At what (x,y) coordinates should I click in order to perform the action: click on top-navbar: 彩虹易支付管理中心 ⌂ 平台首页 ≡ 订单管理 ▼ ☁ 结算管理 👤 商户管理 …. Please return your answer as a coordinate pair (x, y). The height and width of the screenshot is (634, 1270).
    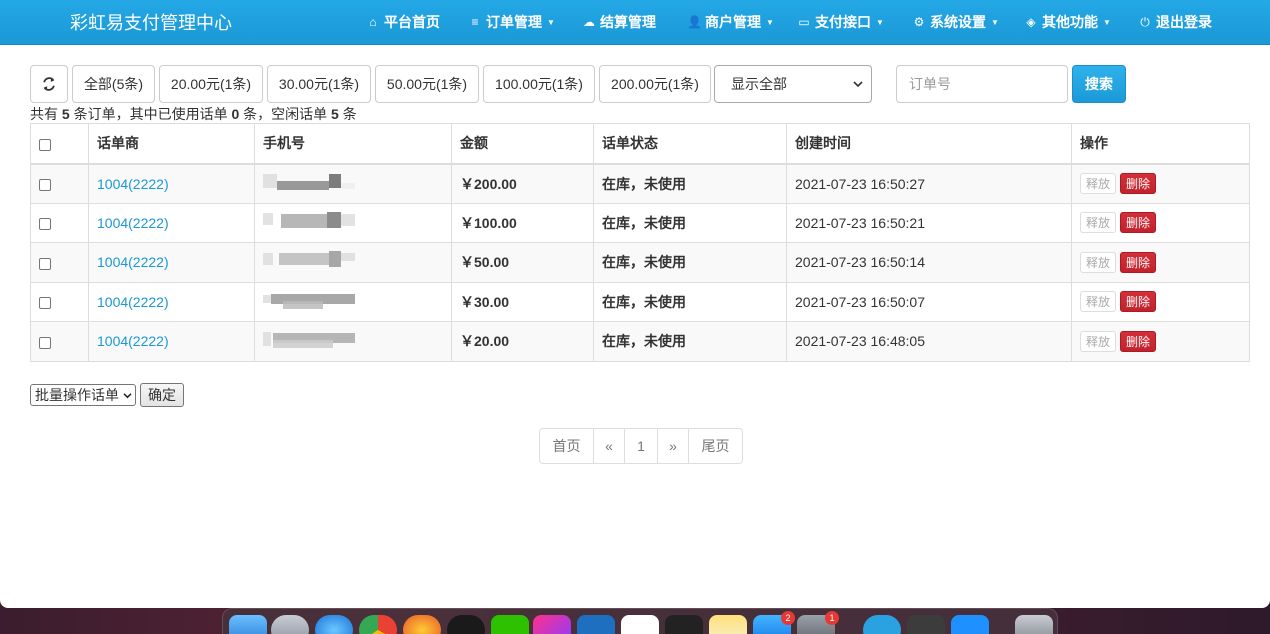
    Looking at the image, I should click on (635, 22).